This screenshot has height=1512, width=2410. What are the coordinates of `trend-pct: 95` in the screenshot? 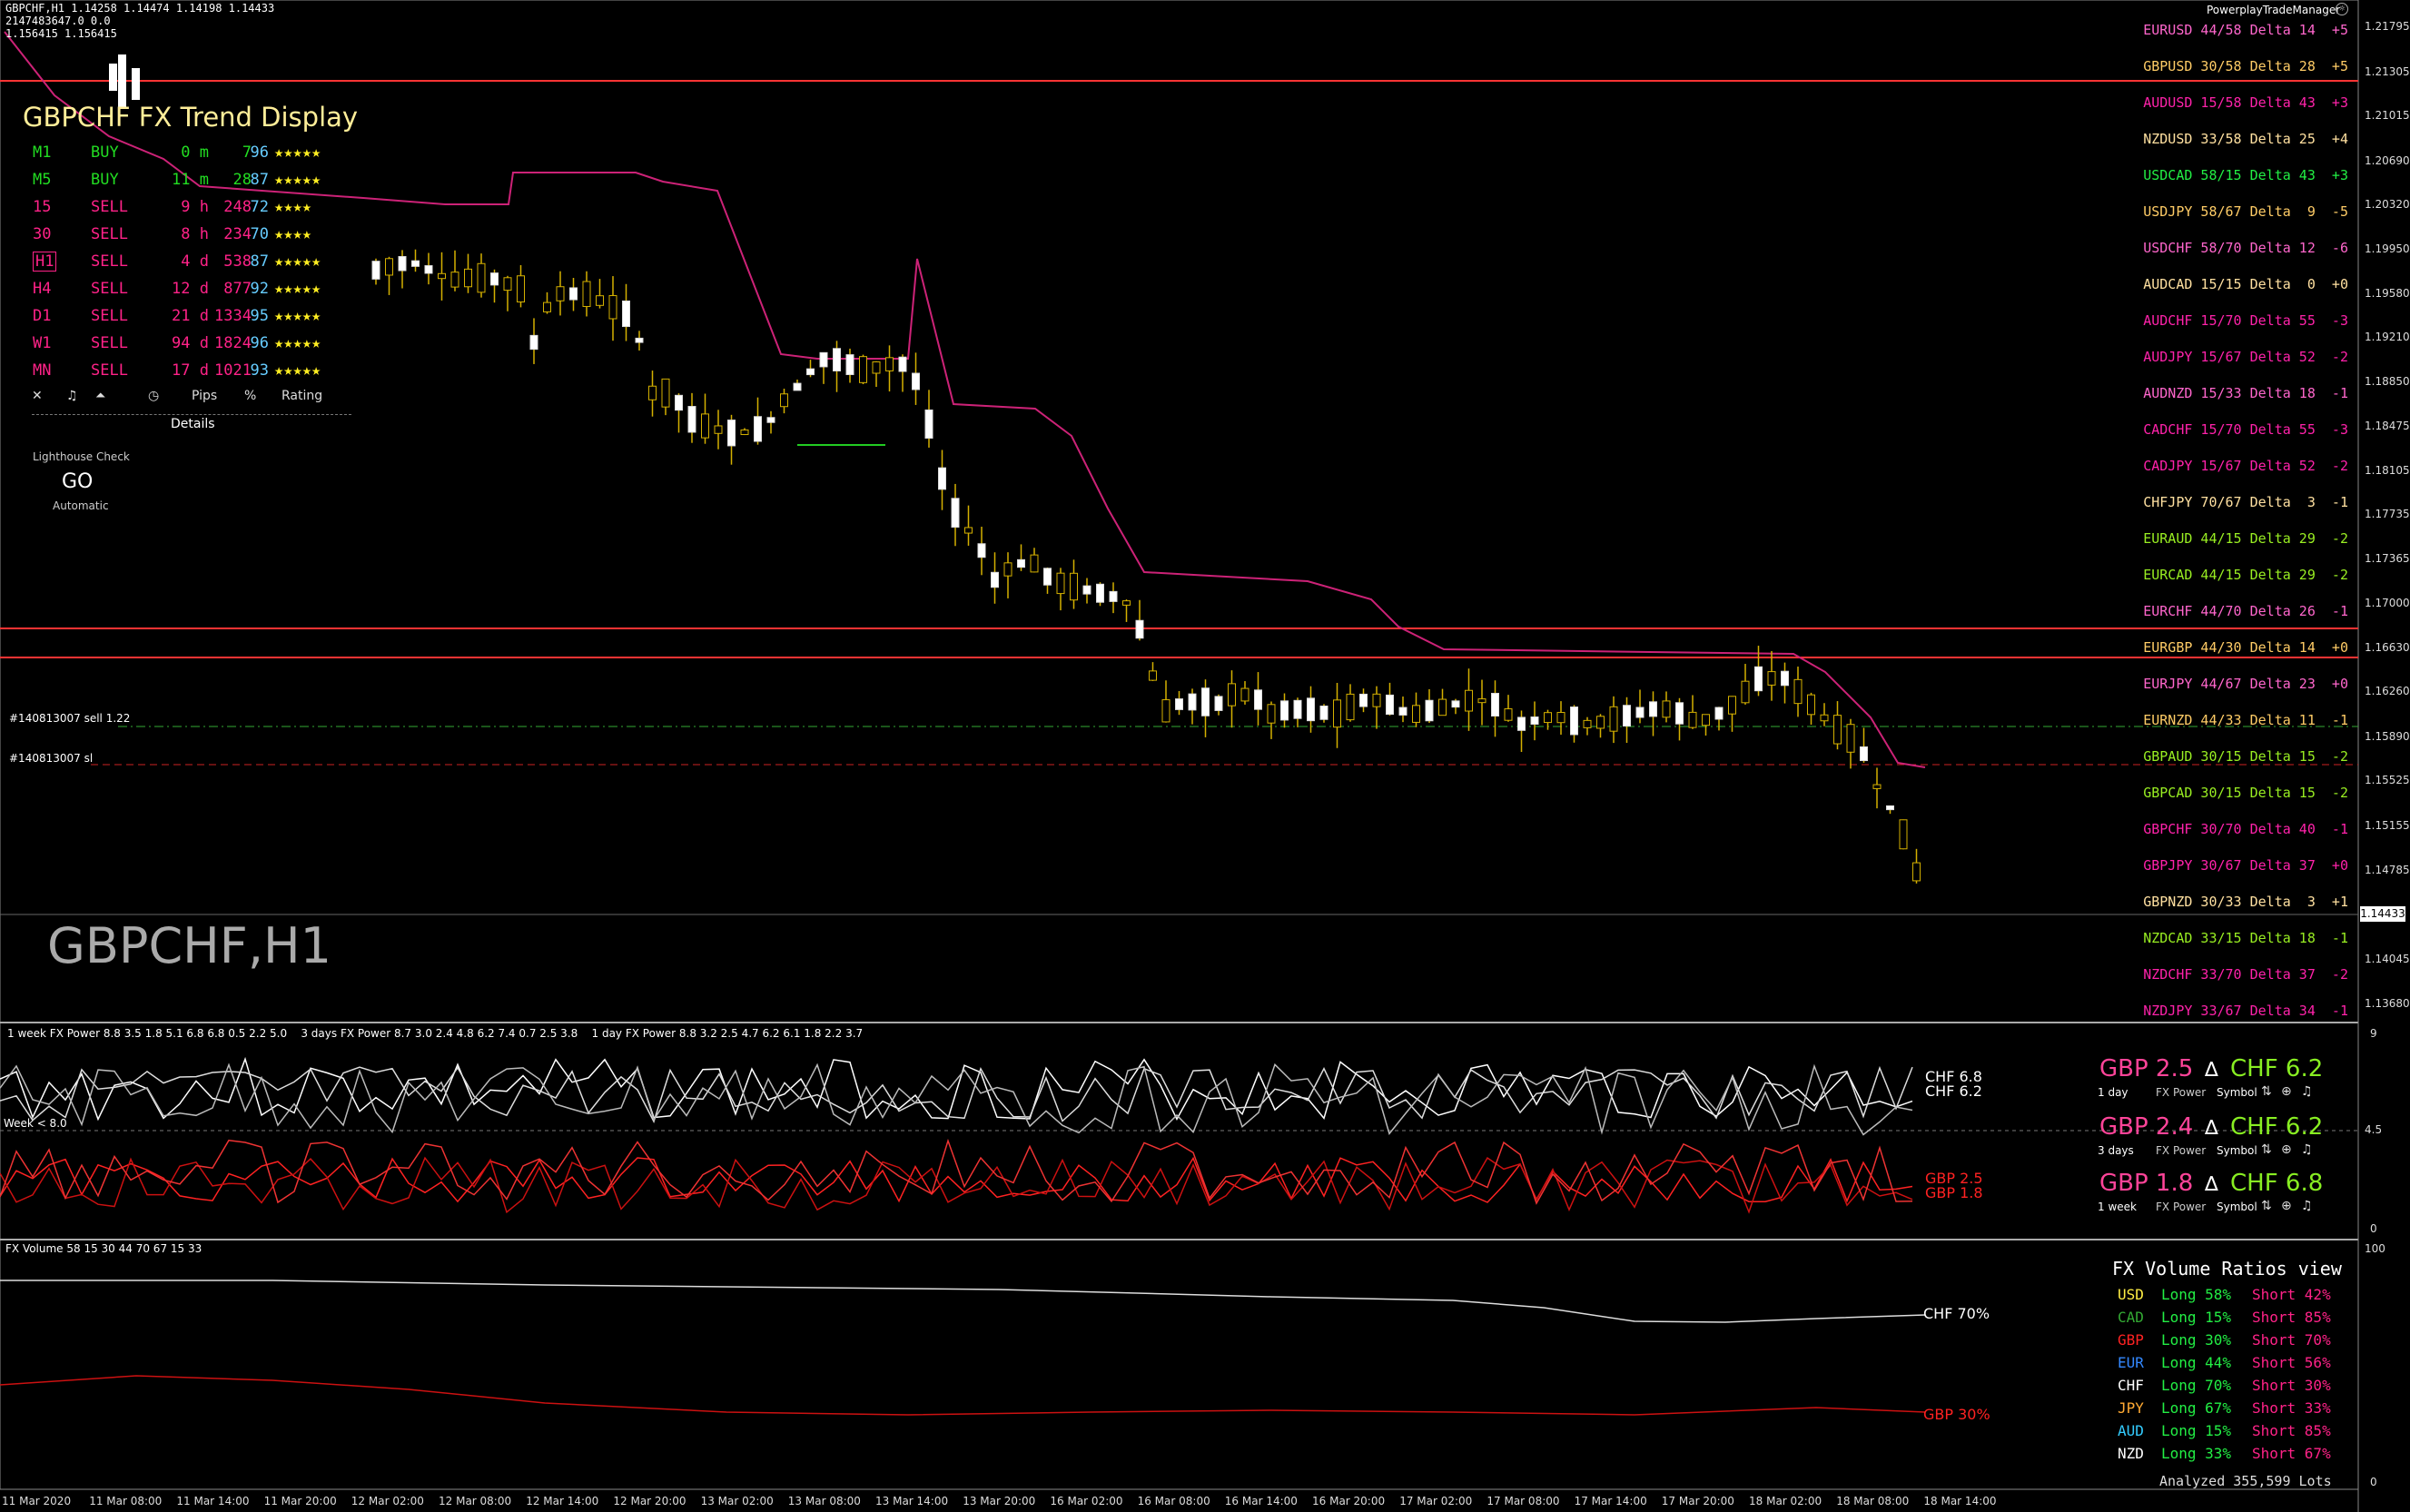 It's located at (260, 316).